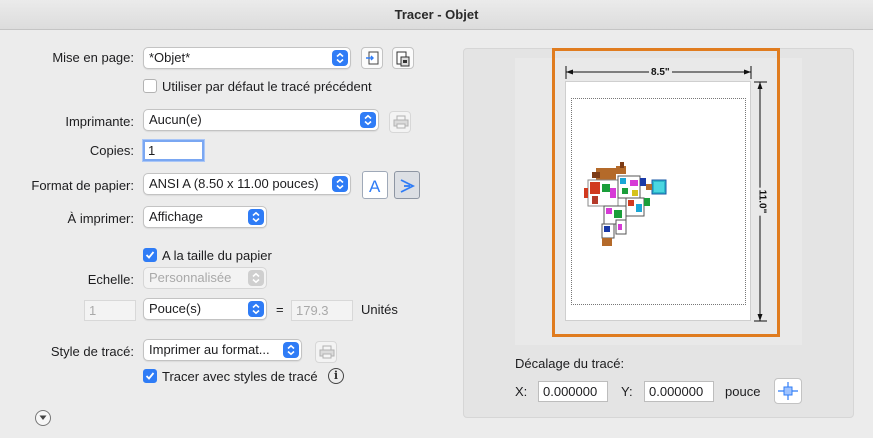 This screenshot has width=873, height=438. What do you see at coordinates (627, 391) in the screenshot?
I see `offset-y-label: Y:` at bounding box center [627, 391].